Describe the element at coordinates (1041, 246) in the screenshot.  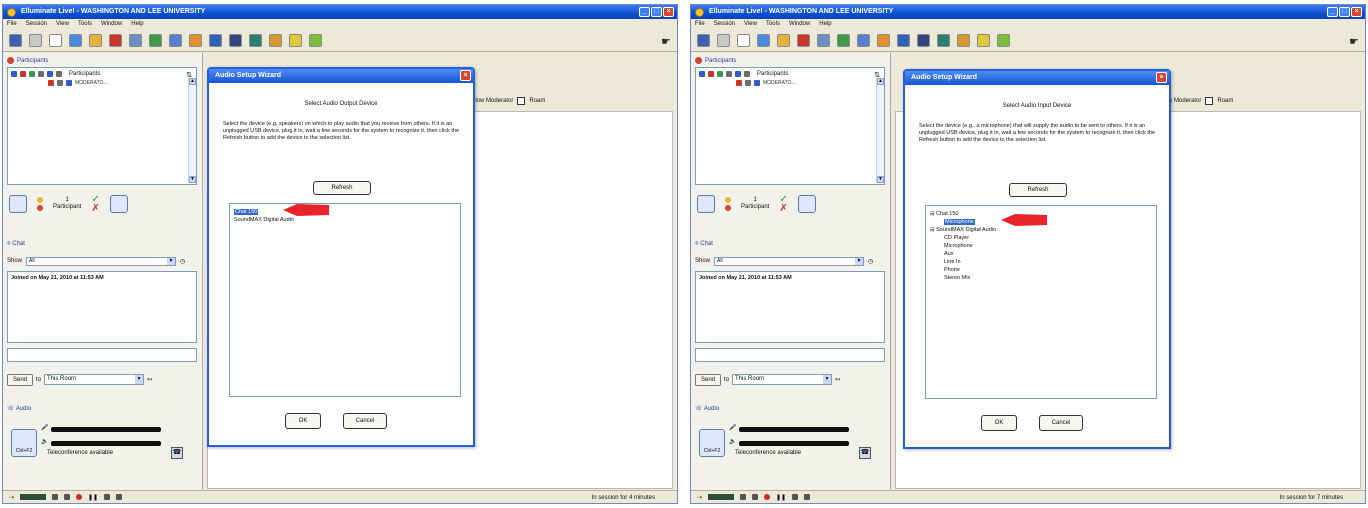
I see `tree-leaf: Microphone` at that location.